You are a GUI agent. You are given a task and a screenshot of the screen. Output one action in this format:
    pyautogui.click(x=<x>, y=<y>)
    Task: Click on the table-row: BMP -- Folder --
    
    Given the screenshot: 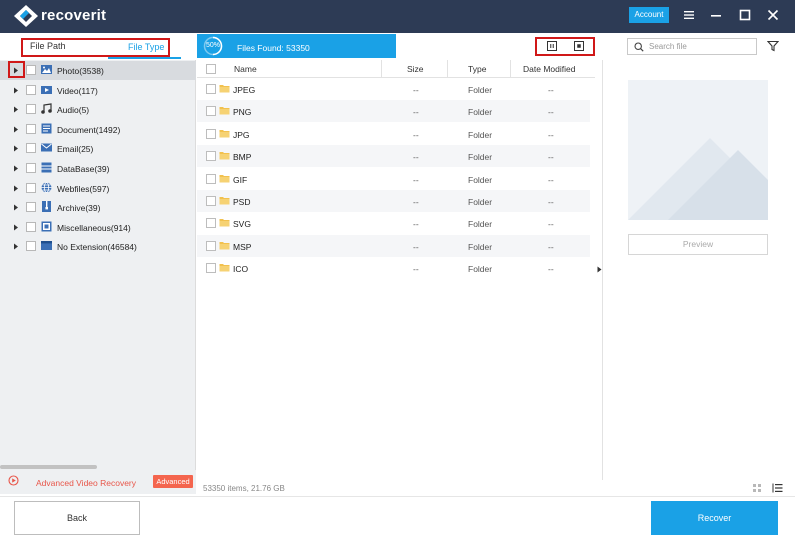 What is the action you would take?
    pyautogui.click(x=393, y=156)
    